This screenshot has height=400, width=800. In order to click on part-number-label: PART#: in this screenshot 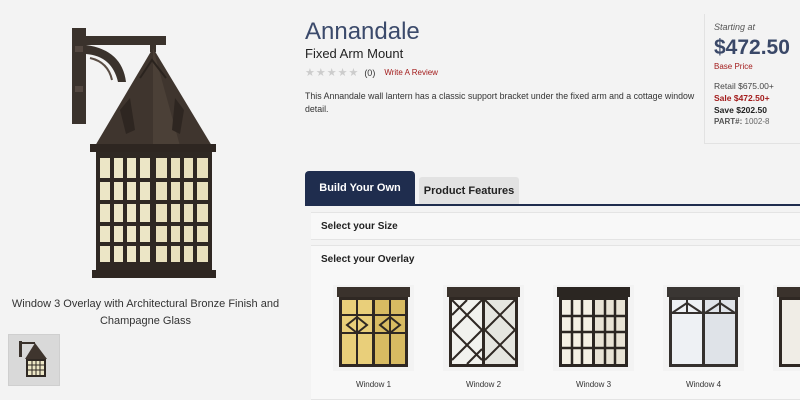, I will do `click(728, 121)`.